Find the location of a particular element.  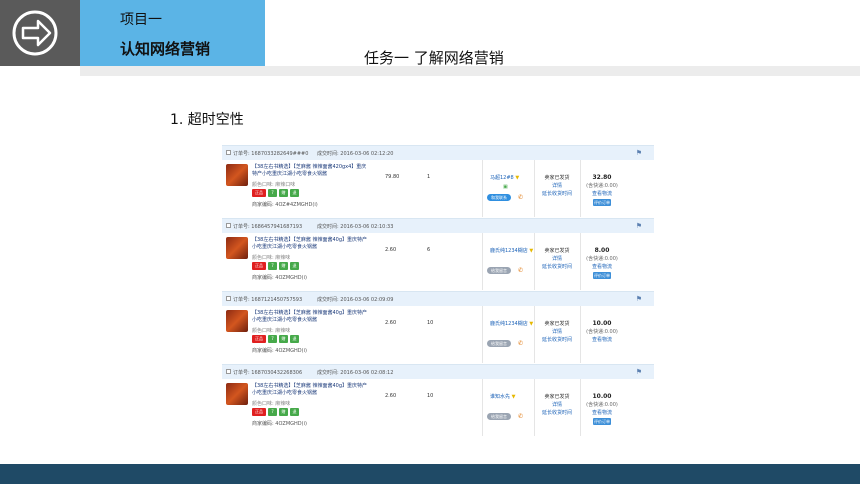

buyer-name: 谁知水先 ▼ is located at coordinates (502, 396).